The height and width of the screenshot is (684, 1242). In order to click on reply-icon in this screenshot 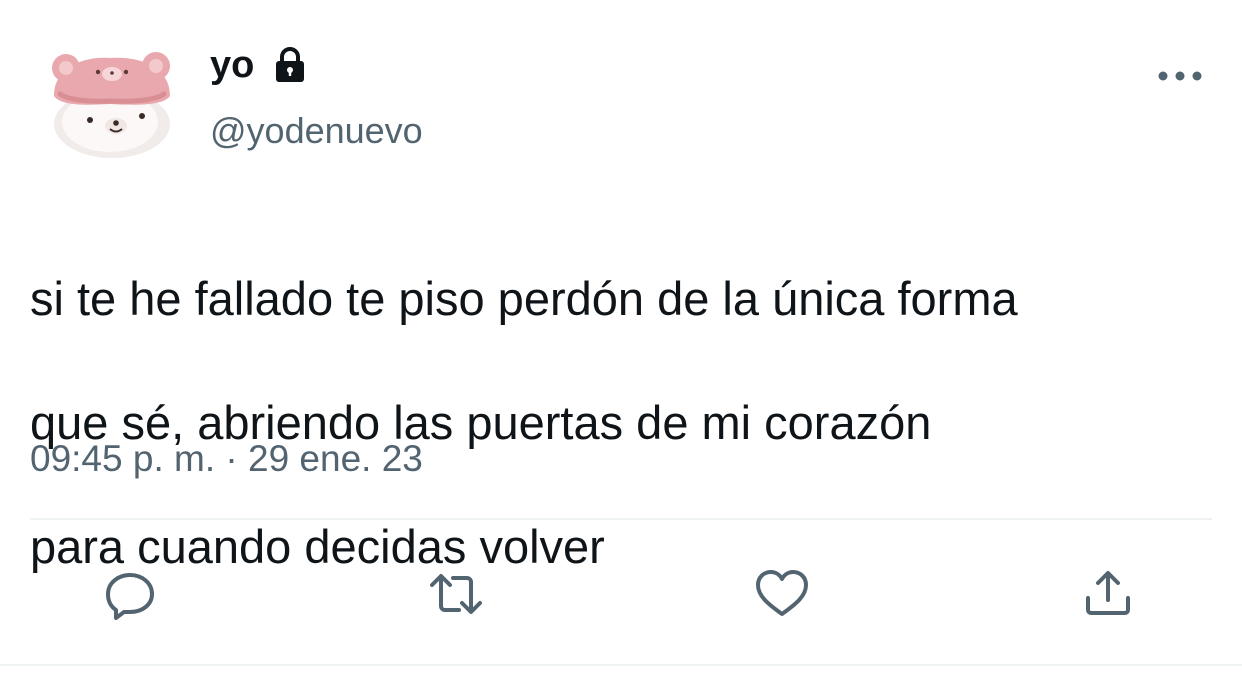, I will do `click(130, 596)`.